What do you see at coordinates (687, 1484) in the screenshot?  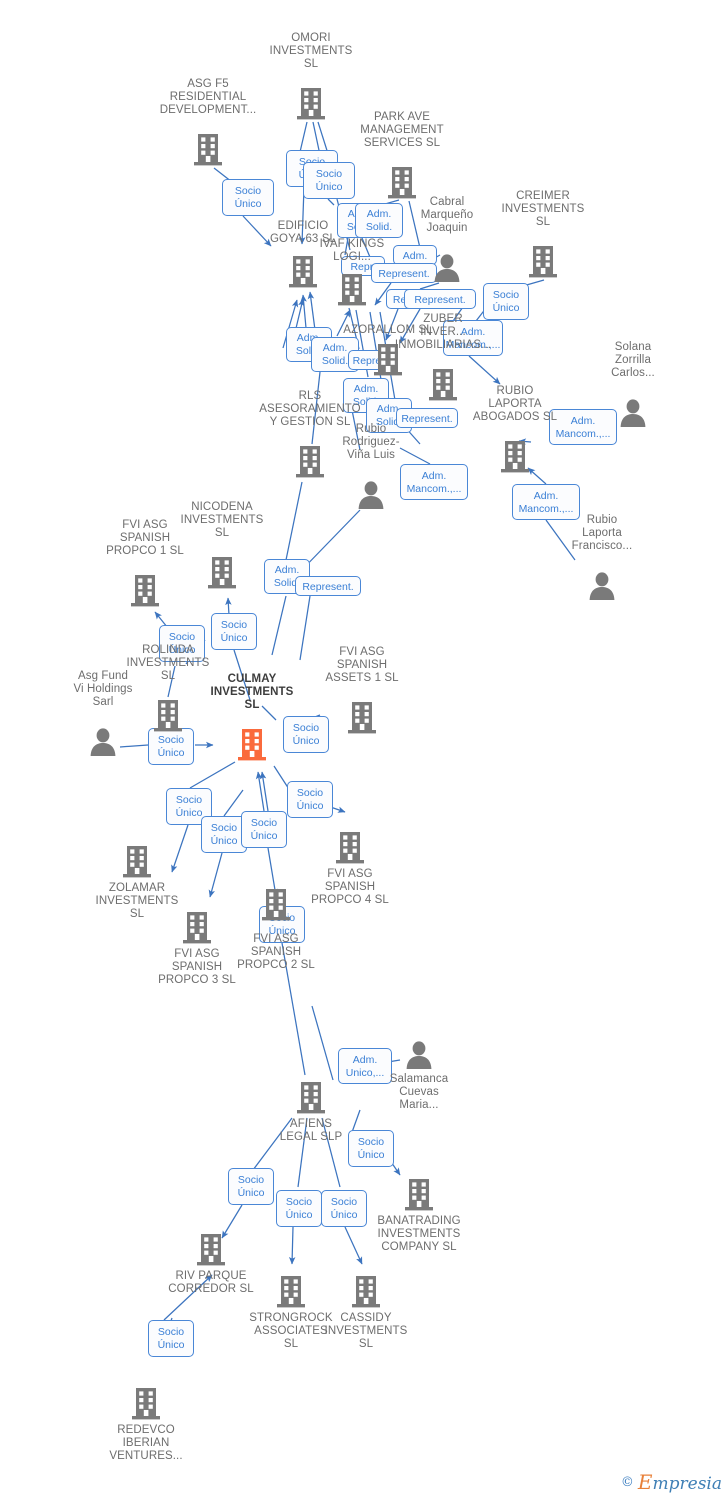 I see `watermark-rest: mpresia` at bounding box center [687, 1484].